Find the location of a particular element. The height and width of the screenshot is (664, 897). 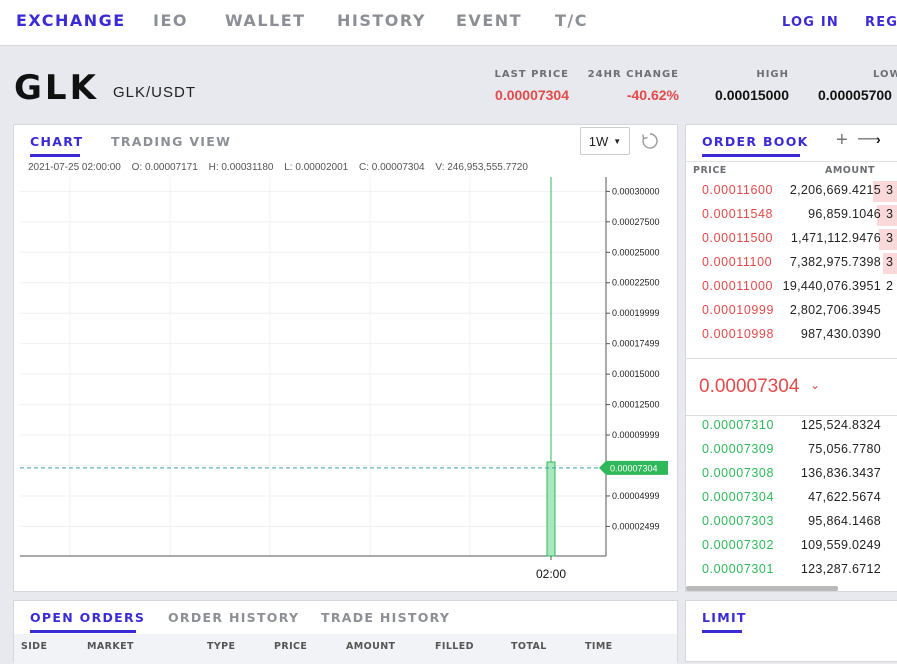

market-pair: GLK/USDT is located at coordinates (154, 92).